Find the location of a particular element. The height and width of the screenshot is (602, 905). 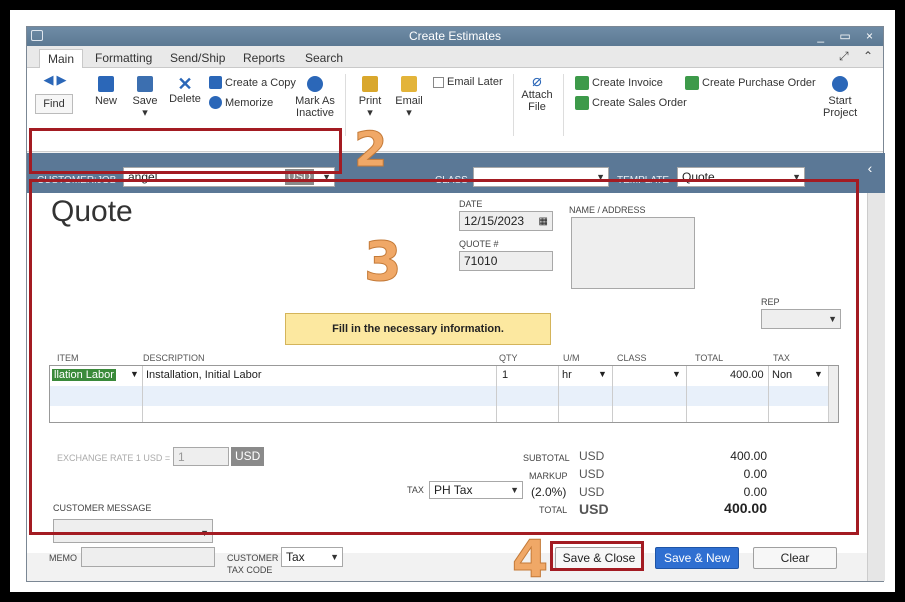

customer-tax-code-select: Tax ▼ is located at coordinates (312, 557).